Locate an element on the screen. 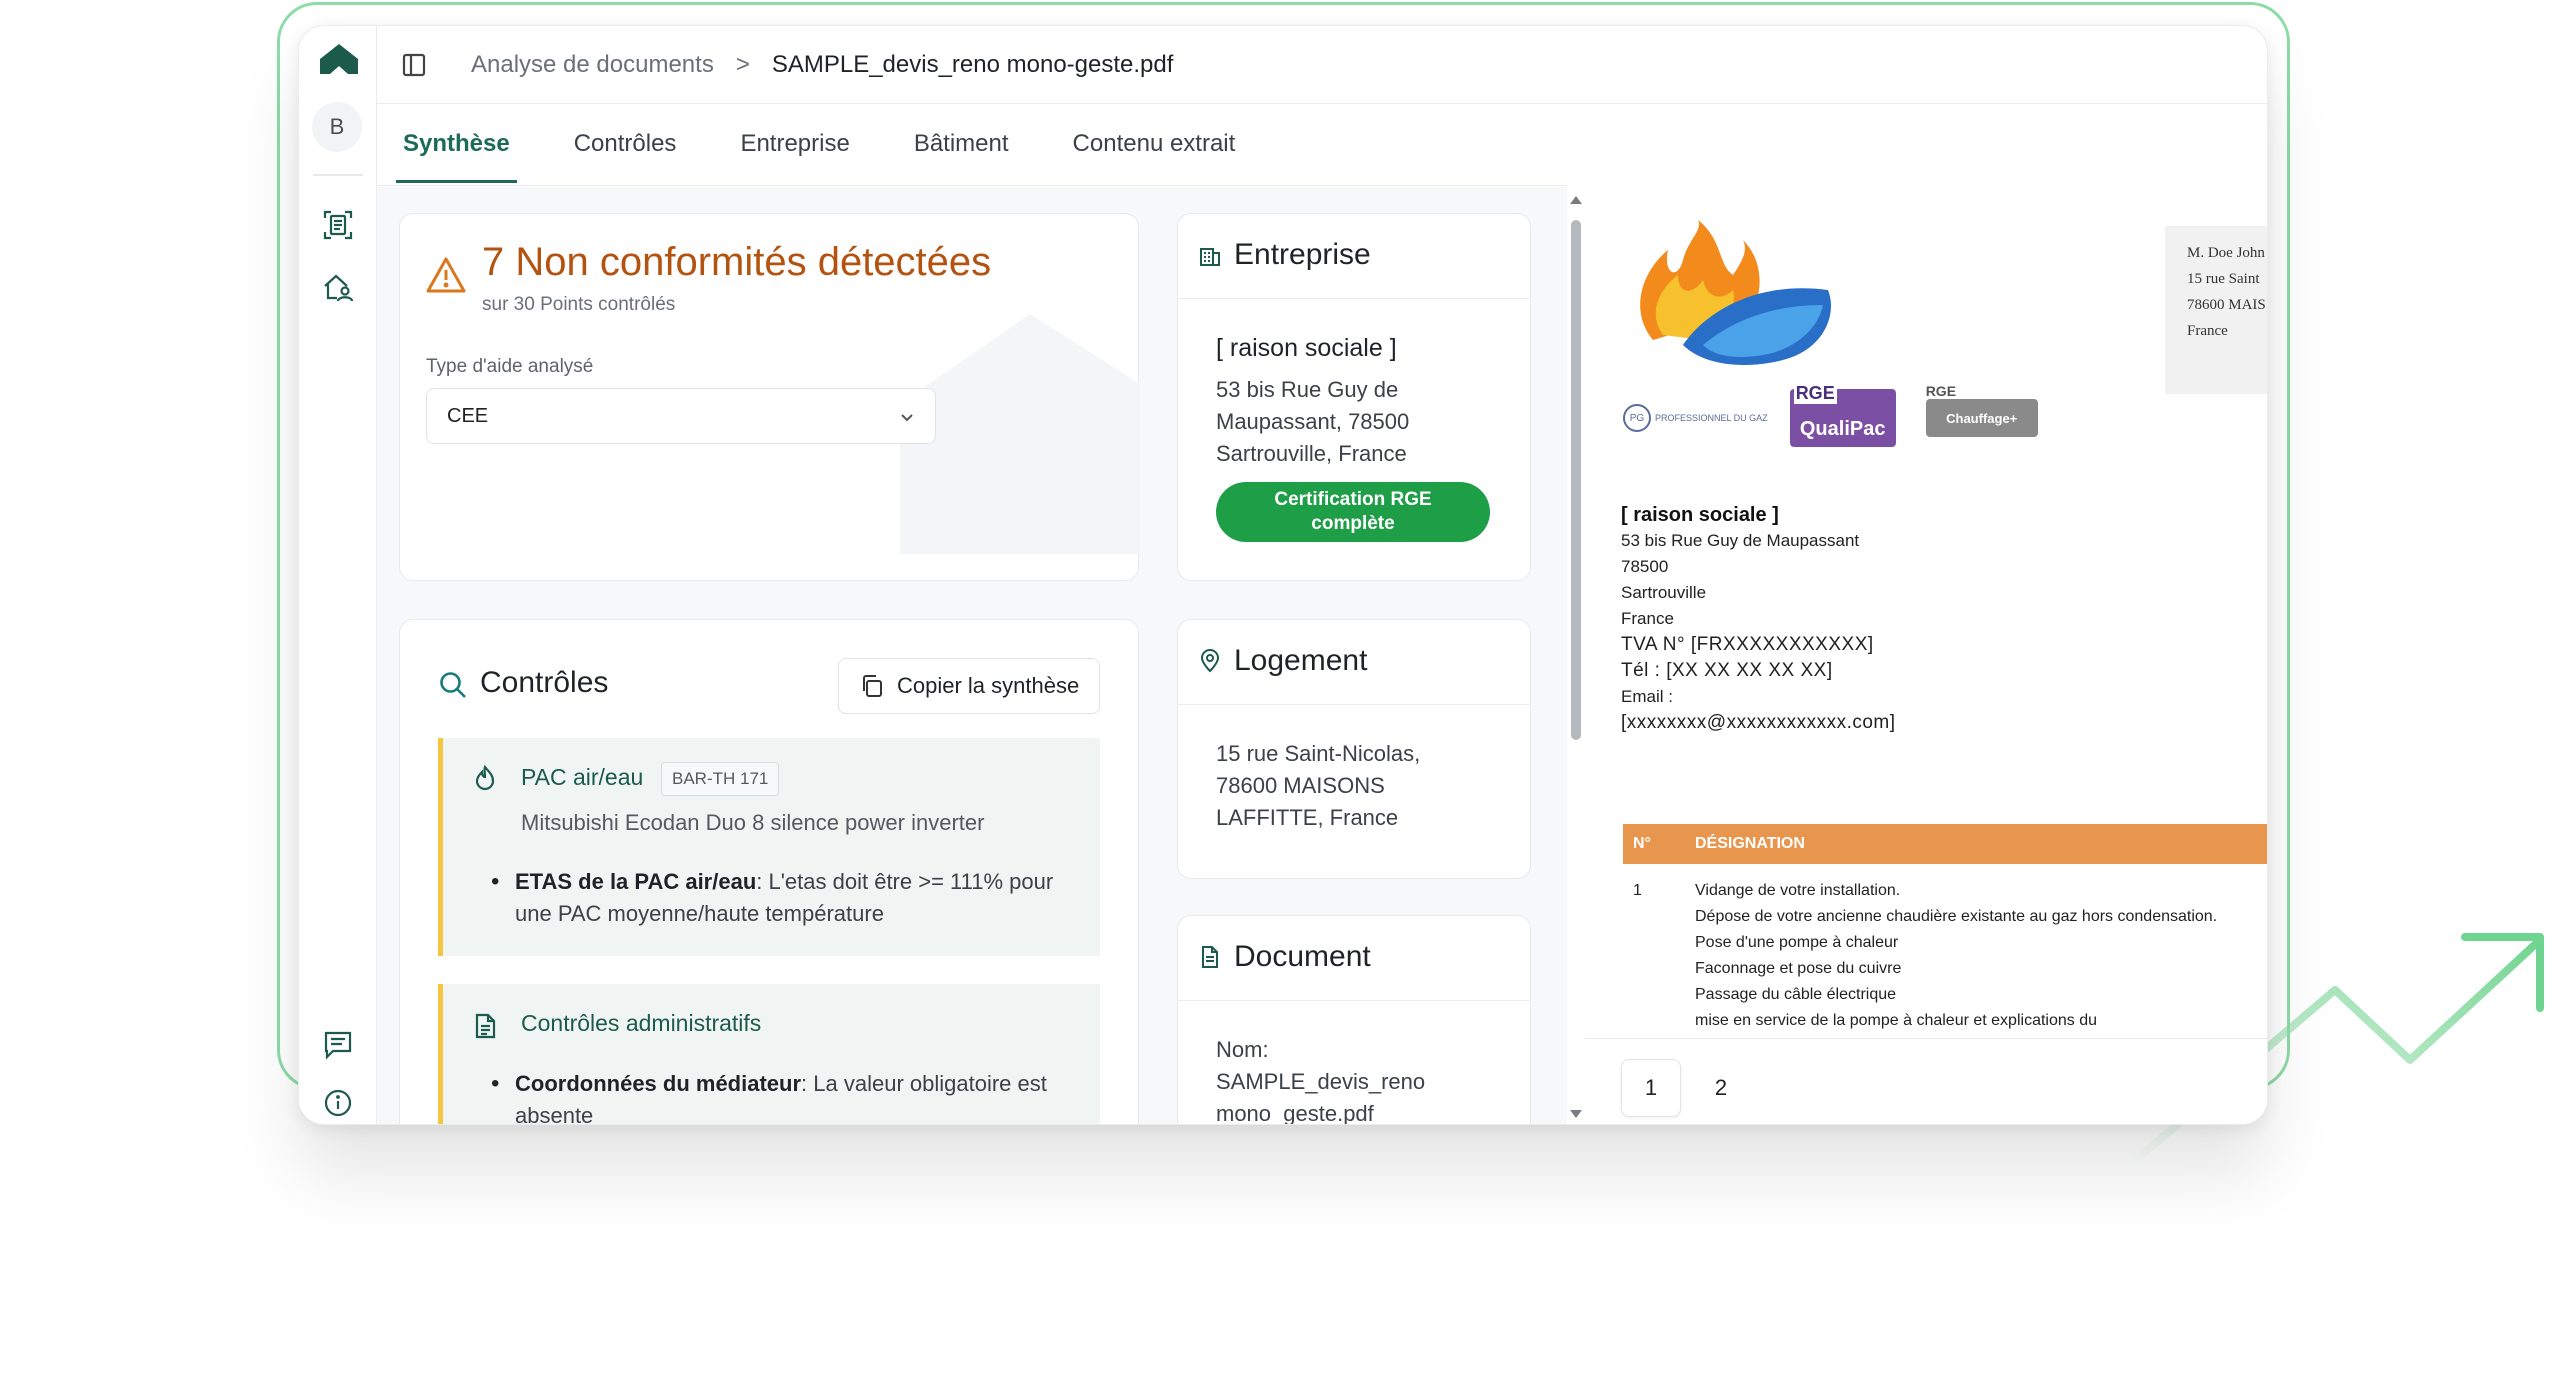 Image resolution: width=2560 pixels, height=1400 pixels. document-icon is located at coordinates (485, 1026).